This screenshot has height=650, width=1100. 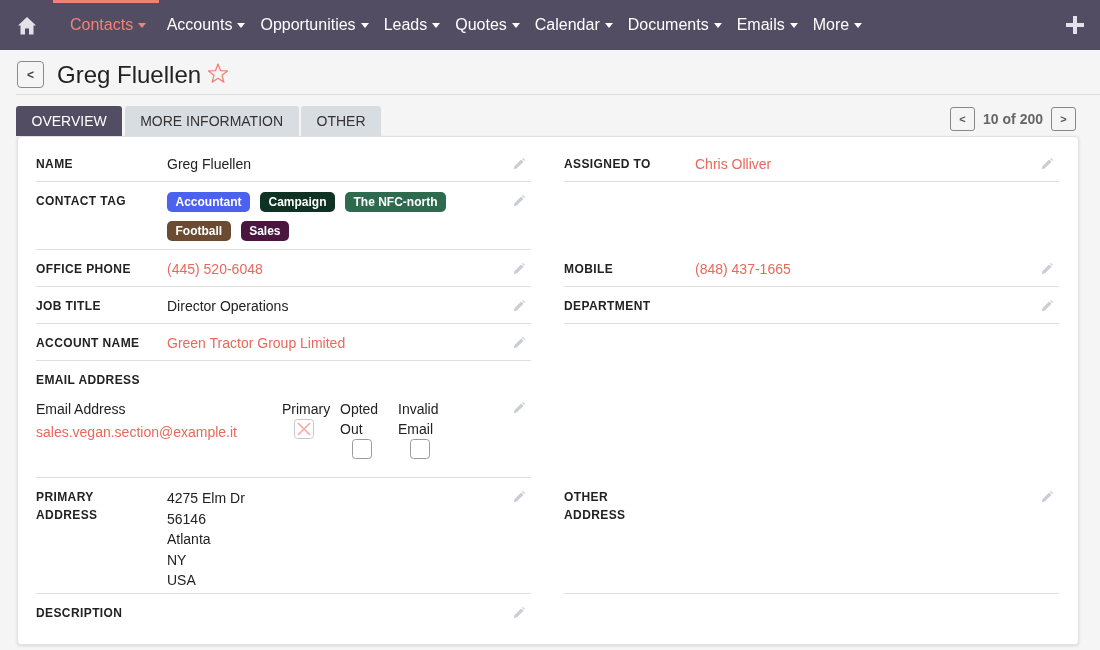 What do you see at coordinates (307, 409) in the screenshot?
I see `column-header: Primary` at bounding box center [307, 409].